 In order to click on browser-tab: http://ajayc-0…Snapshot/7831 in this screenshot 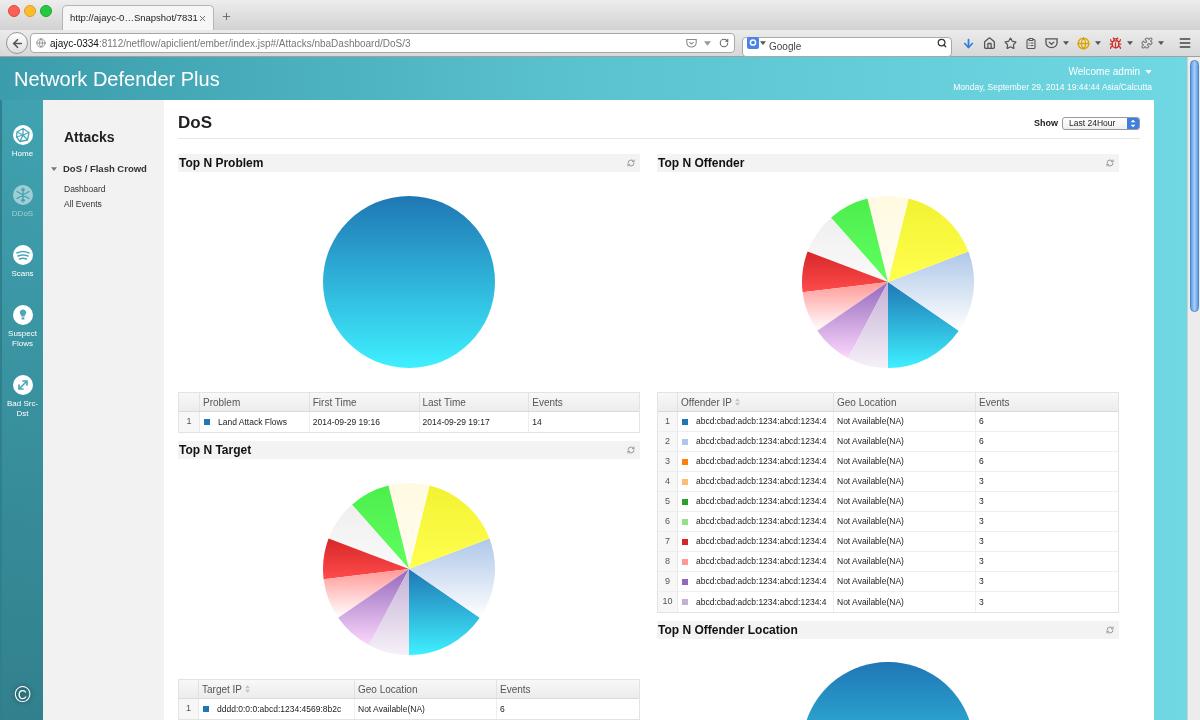, I will do `click(138, 17)`.